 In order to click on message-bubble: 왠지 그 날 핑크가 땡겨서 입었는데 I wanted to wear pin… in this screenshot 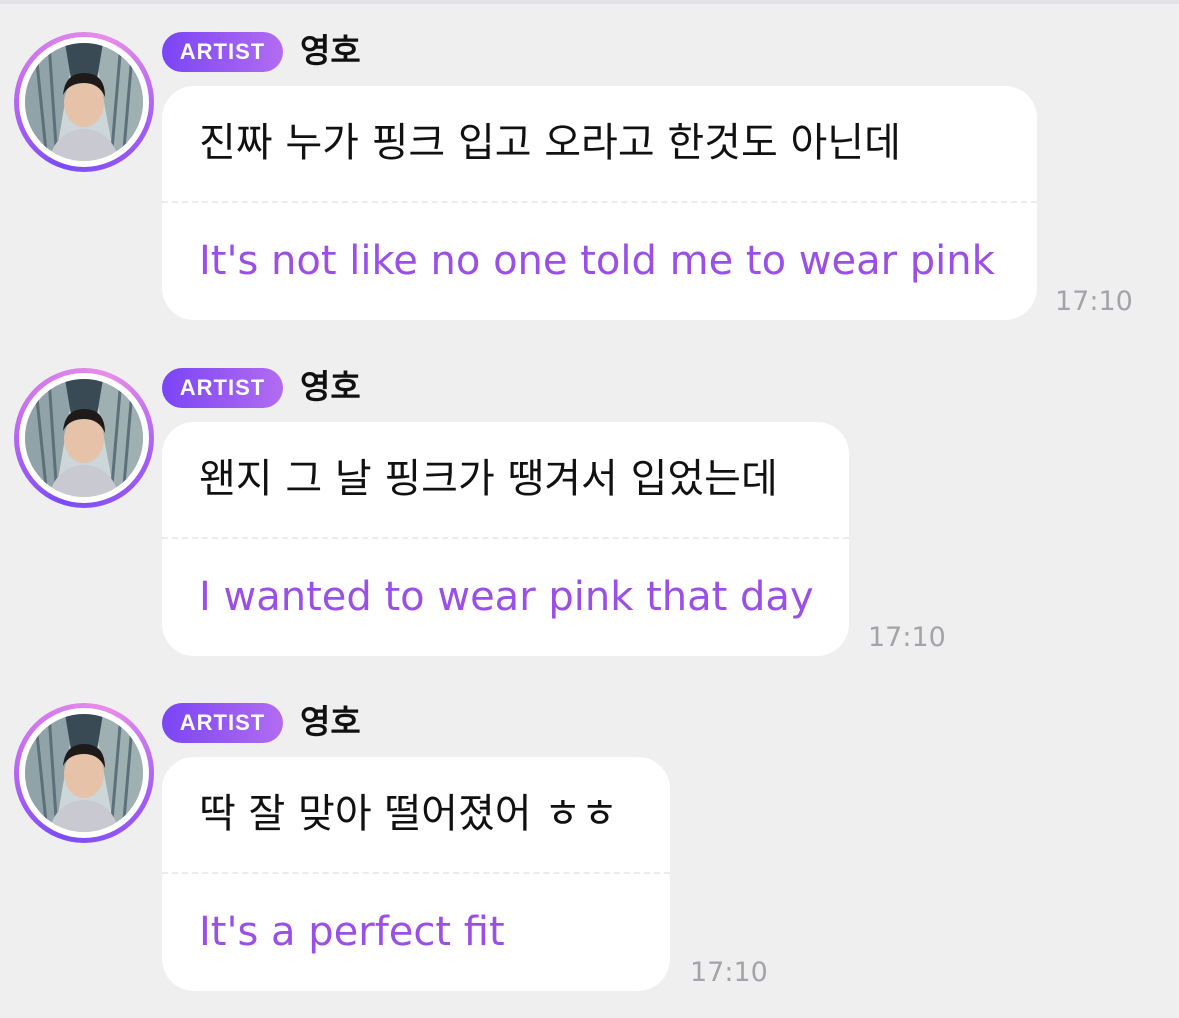, I will do `click(505, 539)`.